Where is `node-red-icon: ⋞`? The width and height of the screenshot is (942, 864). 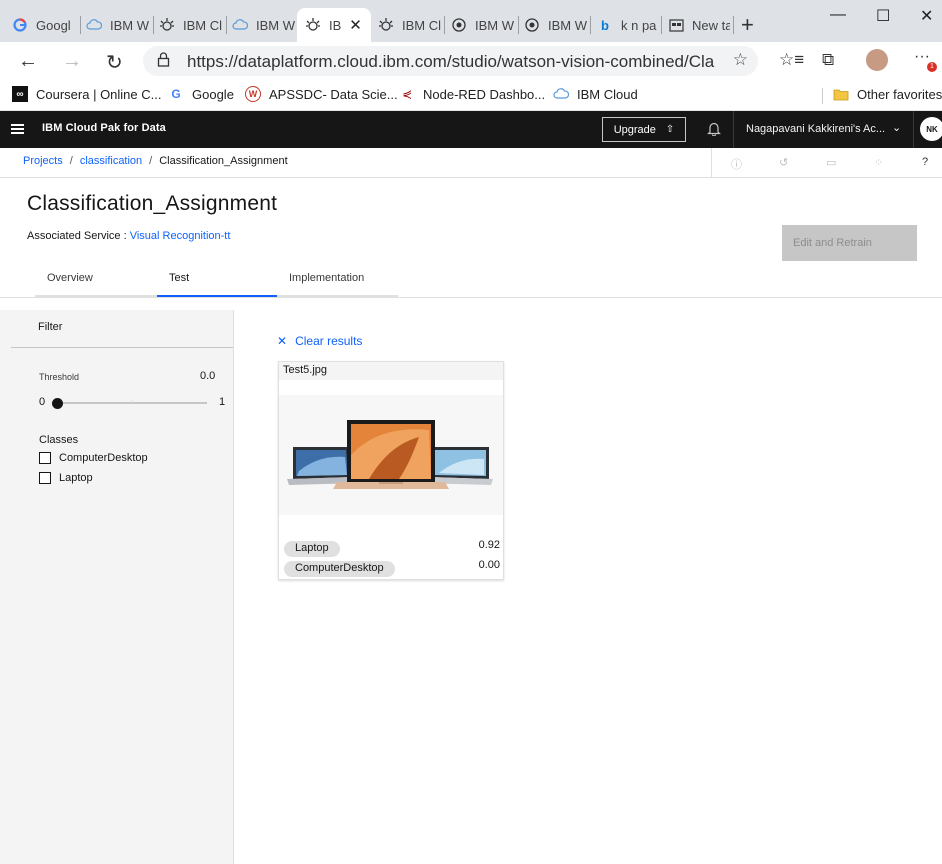 node-red-icon: ⋞ is located at coordinates (407, 94).